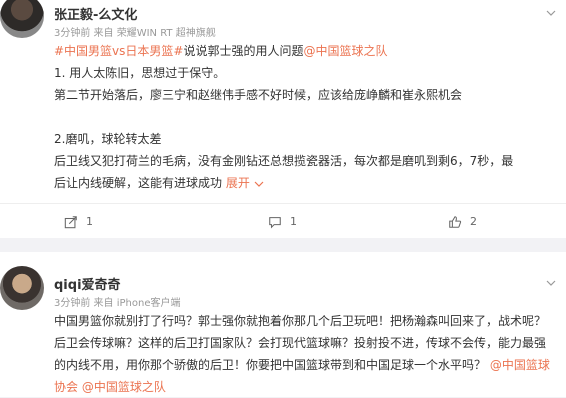 This screenshot has width=566, height=398. I want to click on headline-text: 说说郭士强的用人问题, so click(243, 51).